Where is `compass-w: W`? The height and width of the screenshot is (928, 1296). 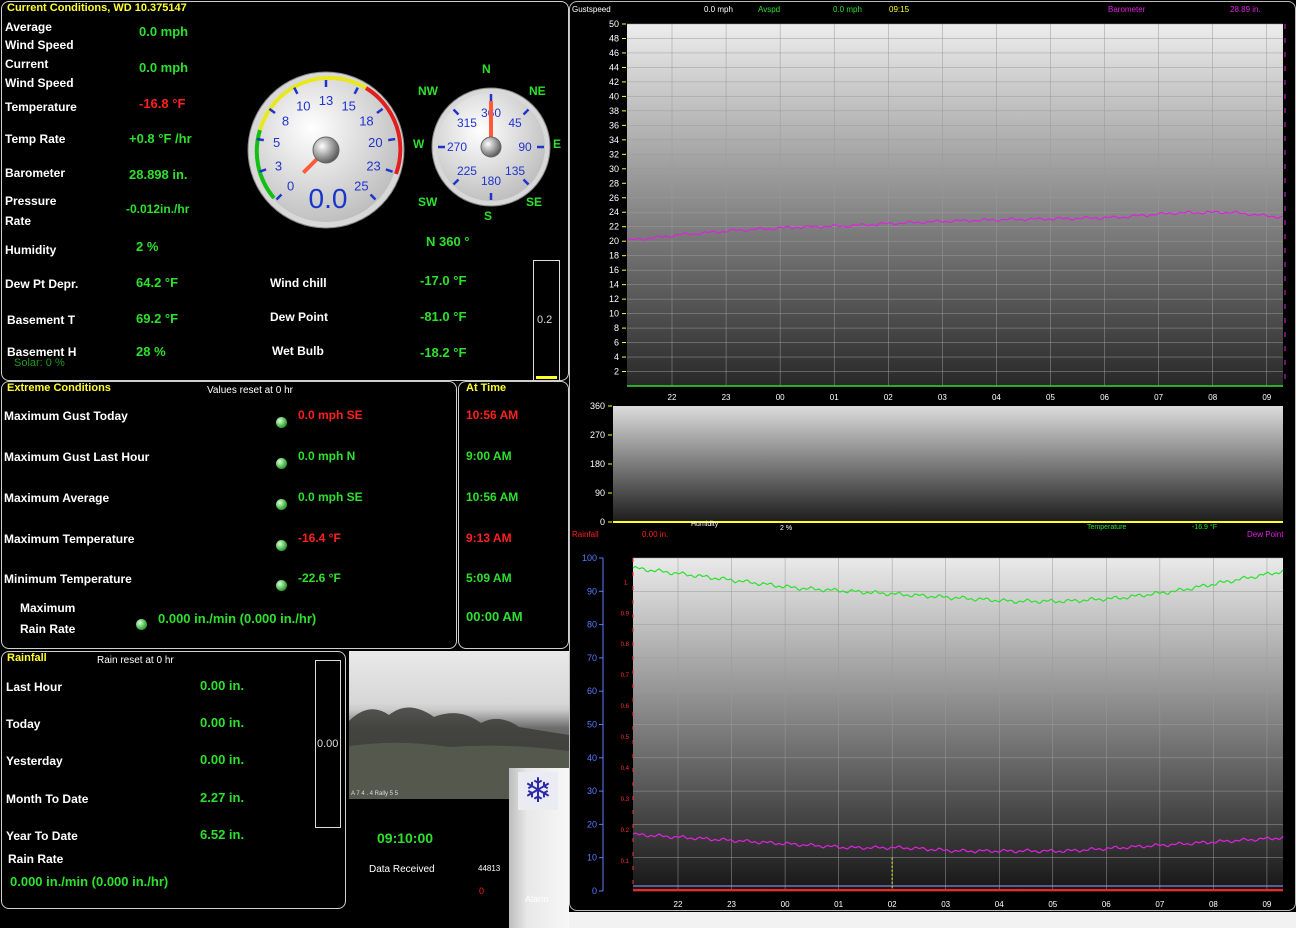 compass-w: W is located at coordinates (419, 144).